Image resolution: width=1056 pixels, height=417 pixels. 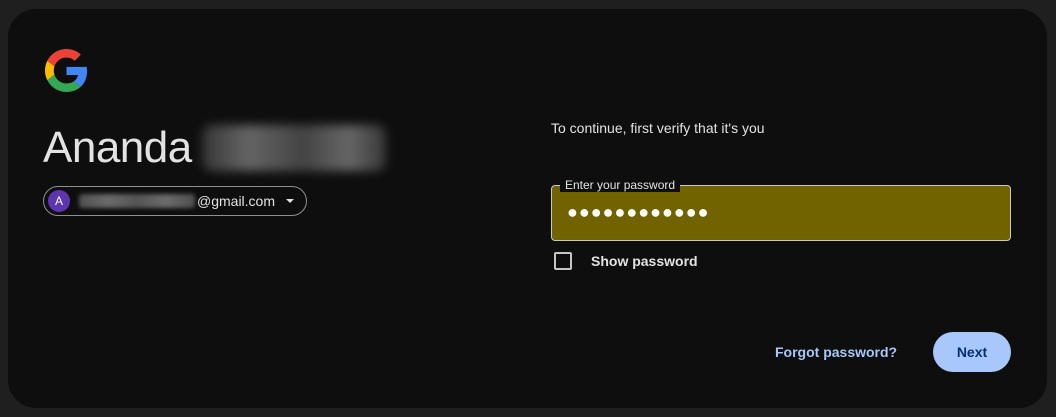 I want to click on avatar: A, so click(x=59, y=201).